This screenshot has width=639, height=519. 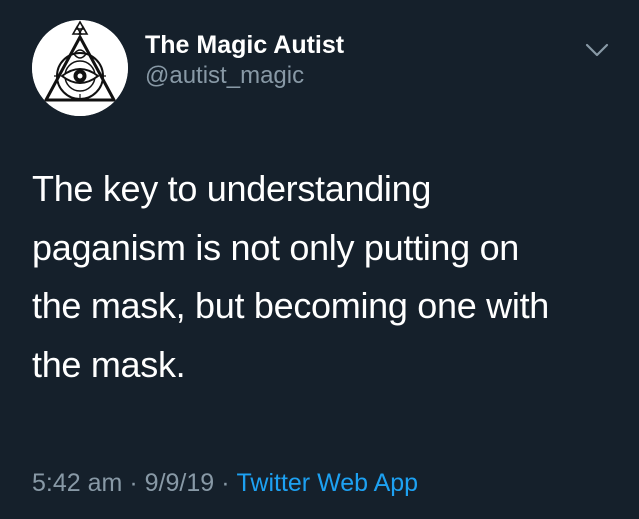 What do you see at coordinates (328, 483) in the screenshot?
I see `tweet-source-link: Twitter Web App` at bounding box center [328, 483].